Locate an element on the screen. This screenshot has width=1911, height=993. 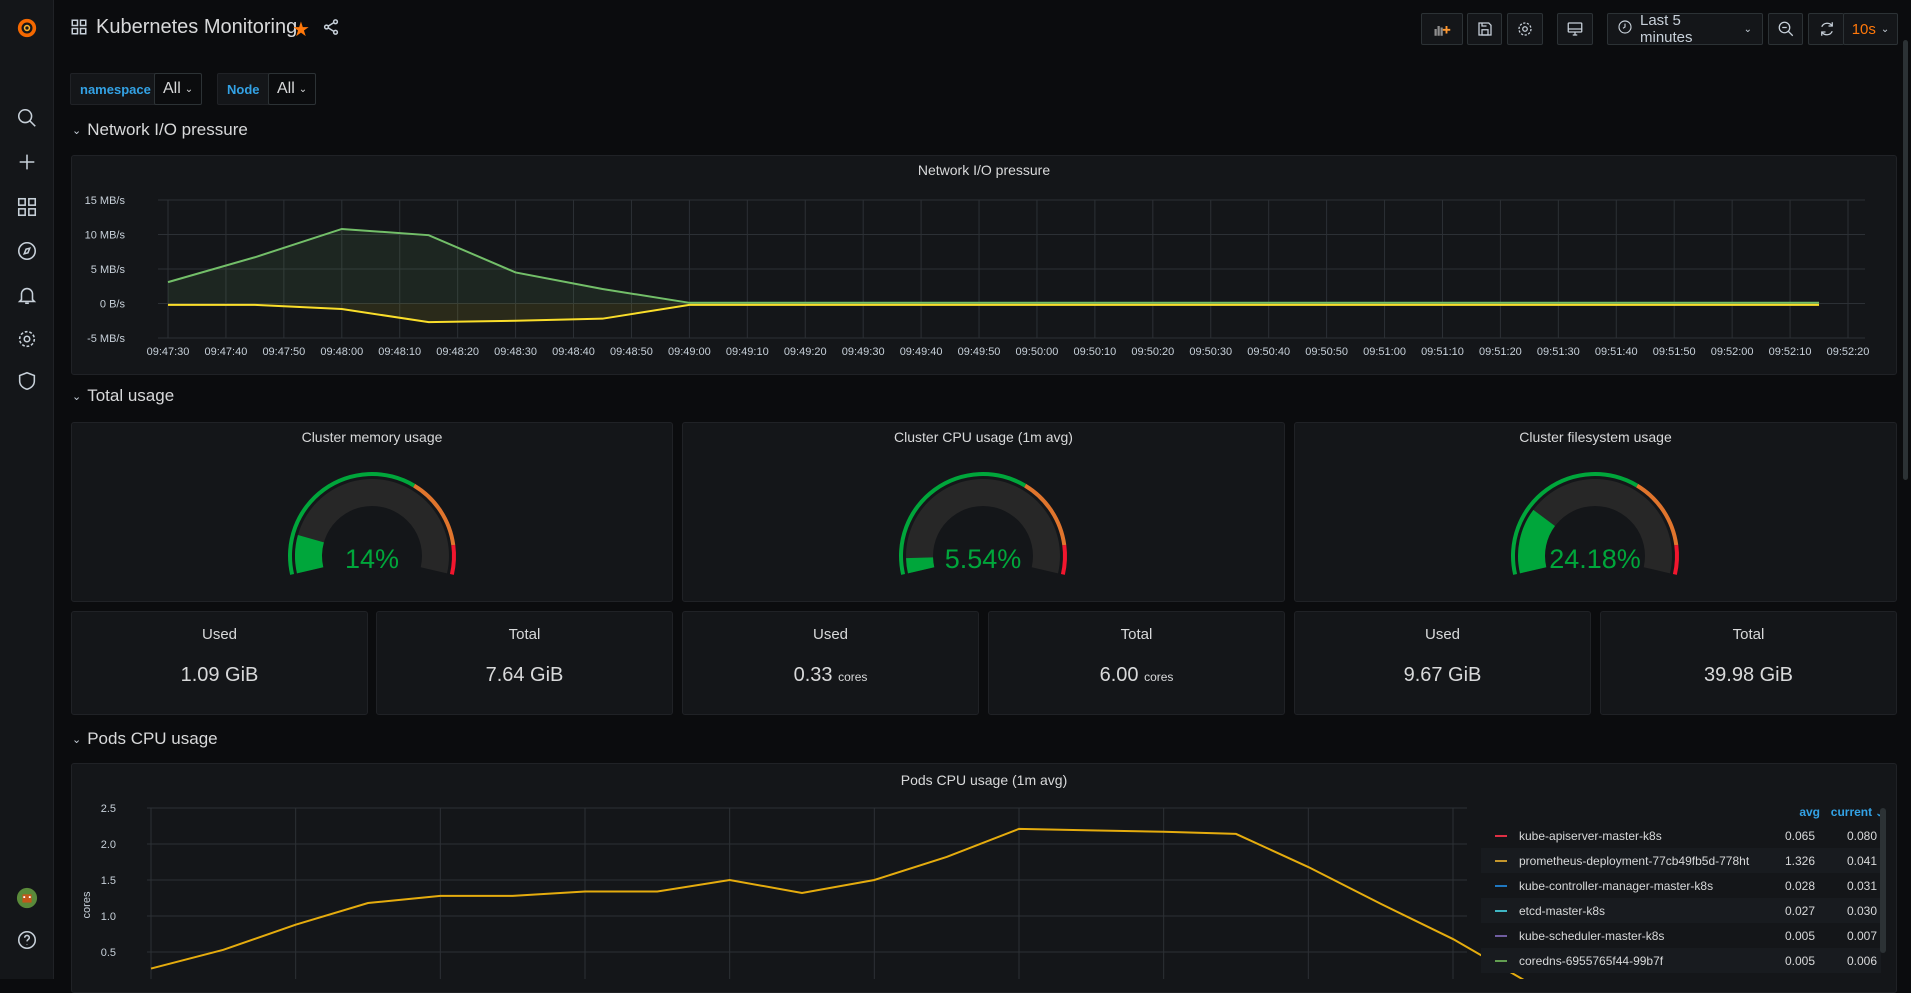
legend-item: kube-scheduler-master-k8s 0.005 0.007 is located at coordinates (1681, 935).